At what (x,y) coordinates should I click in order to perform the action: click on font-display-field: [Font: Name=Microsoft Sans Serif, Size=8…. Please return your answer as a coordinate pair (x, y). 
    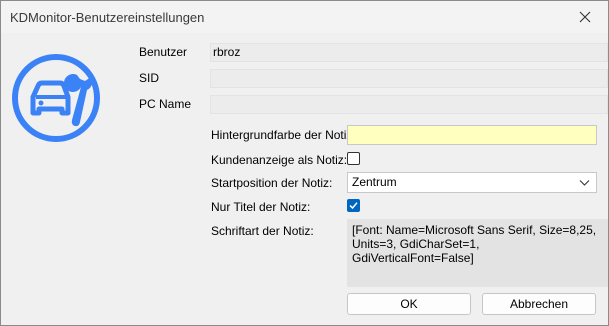
    Looking at the image, I should click on (477, 253).